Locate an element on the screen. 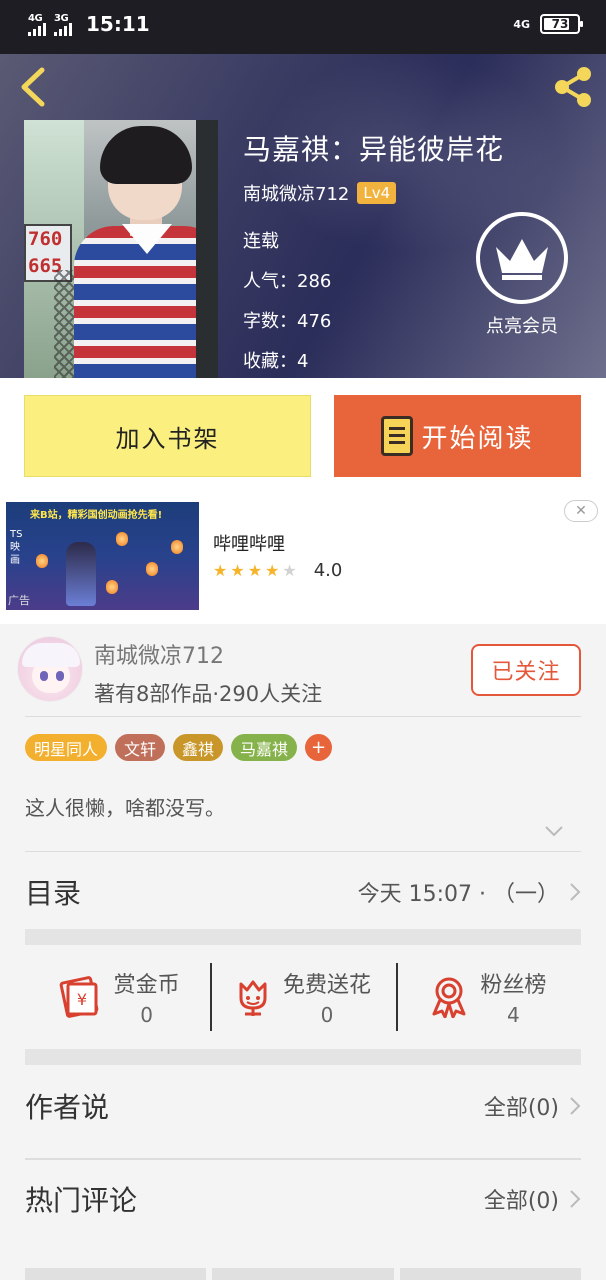 The width and height of the screenshot is (606, 1280). vip-label: 点亮会员 is located at coordinates (522, 326).